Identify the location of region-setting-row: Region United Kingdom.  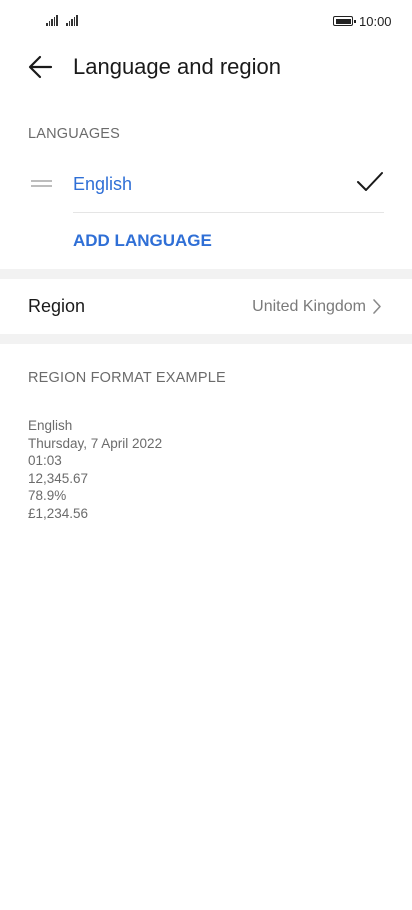
(206, 306).